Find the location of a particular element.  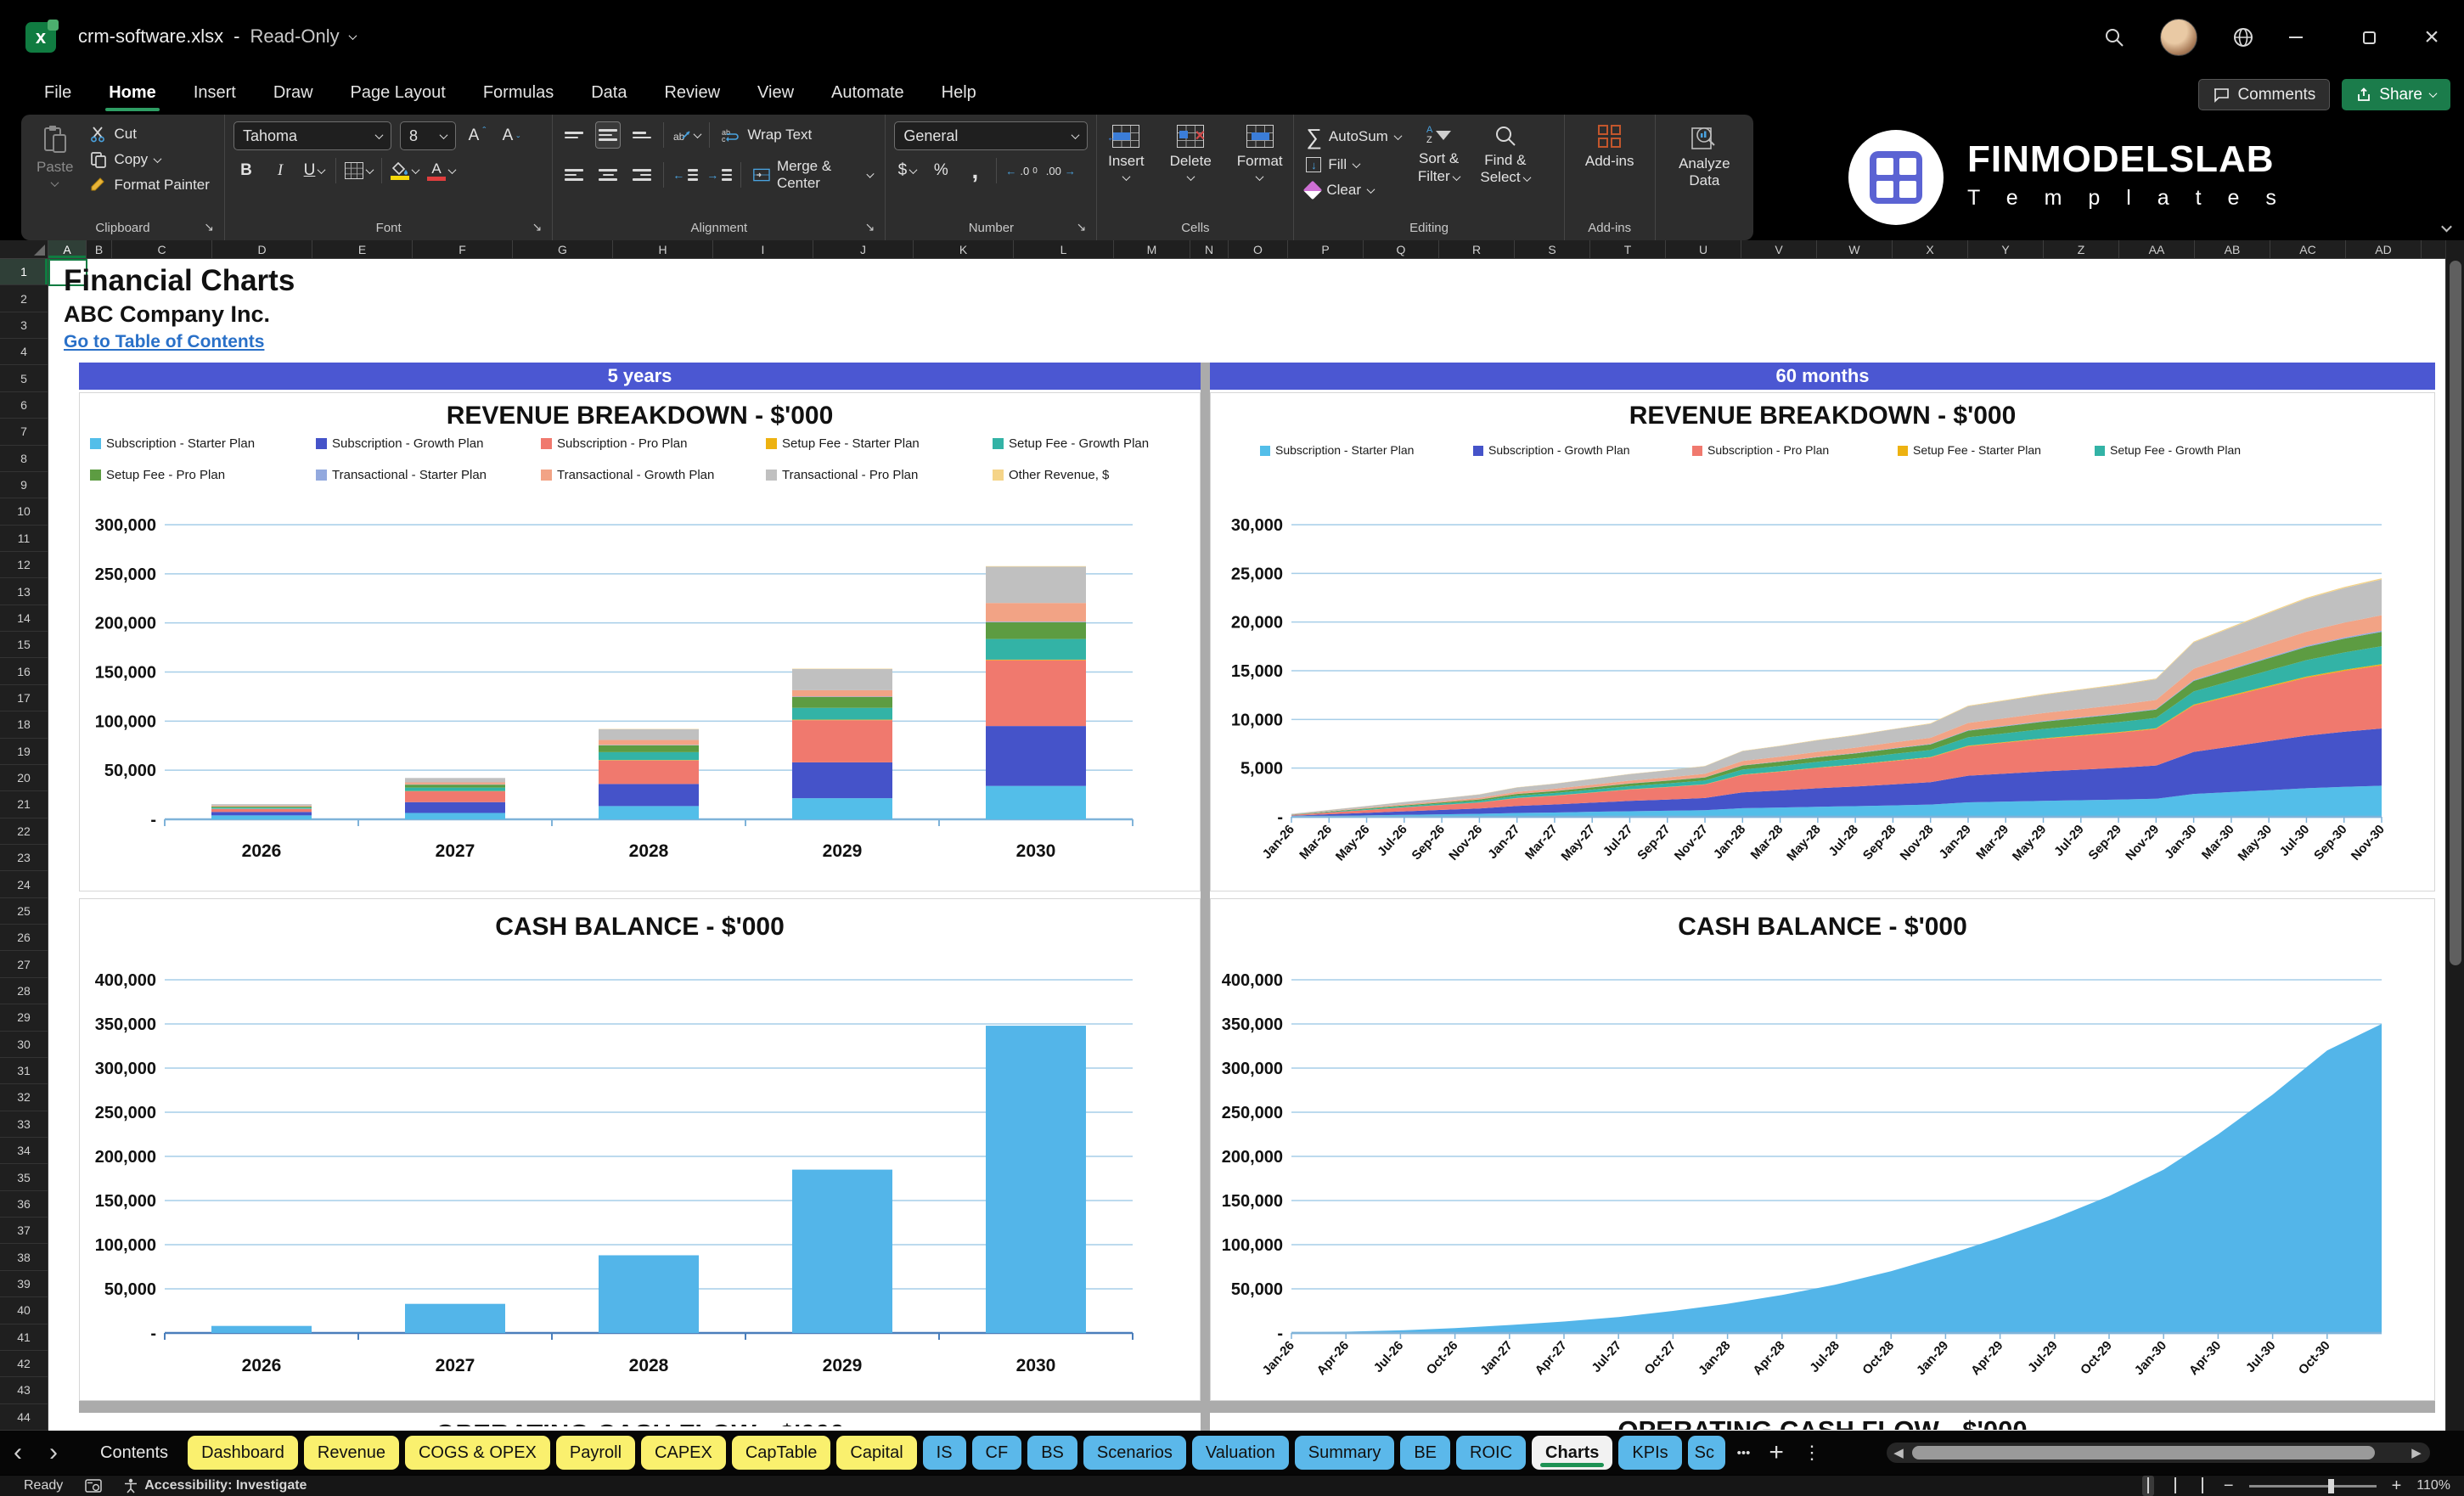

insert-cells-button: ← Insert is located at coordinates (1126, 152).